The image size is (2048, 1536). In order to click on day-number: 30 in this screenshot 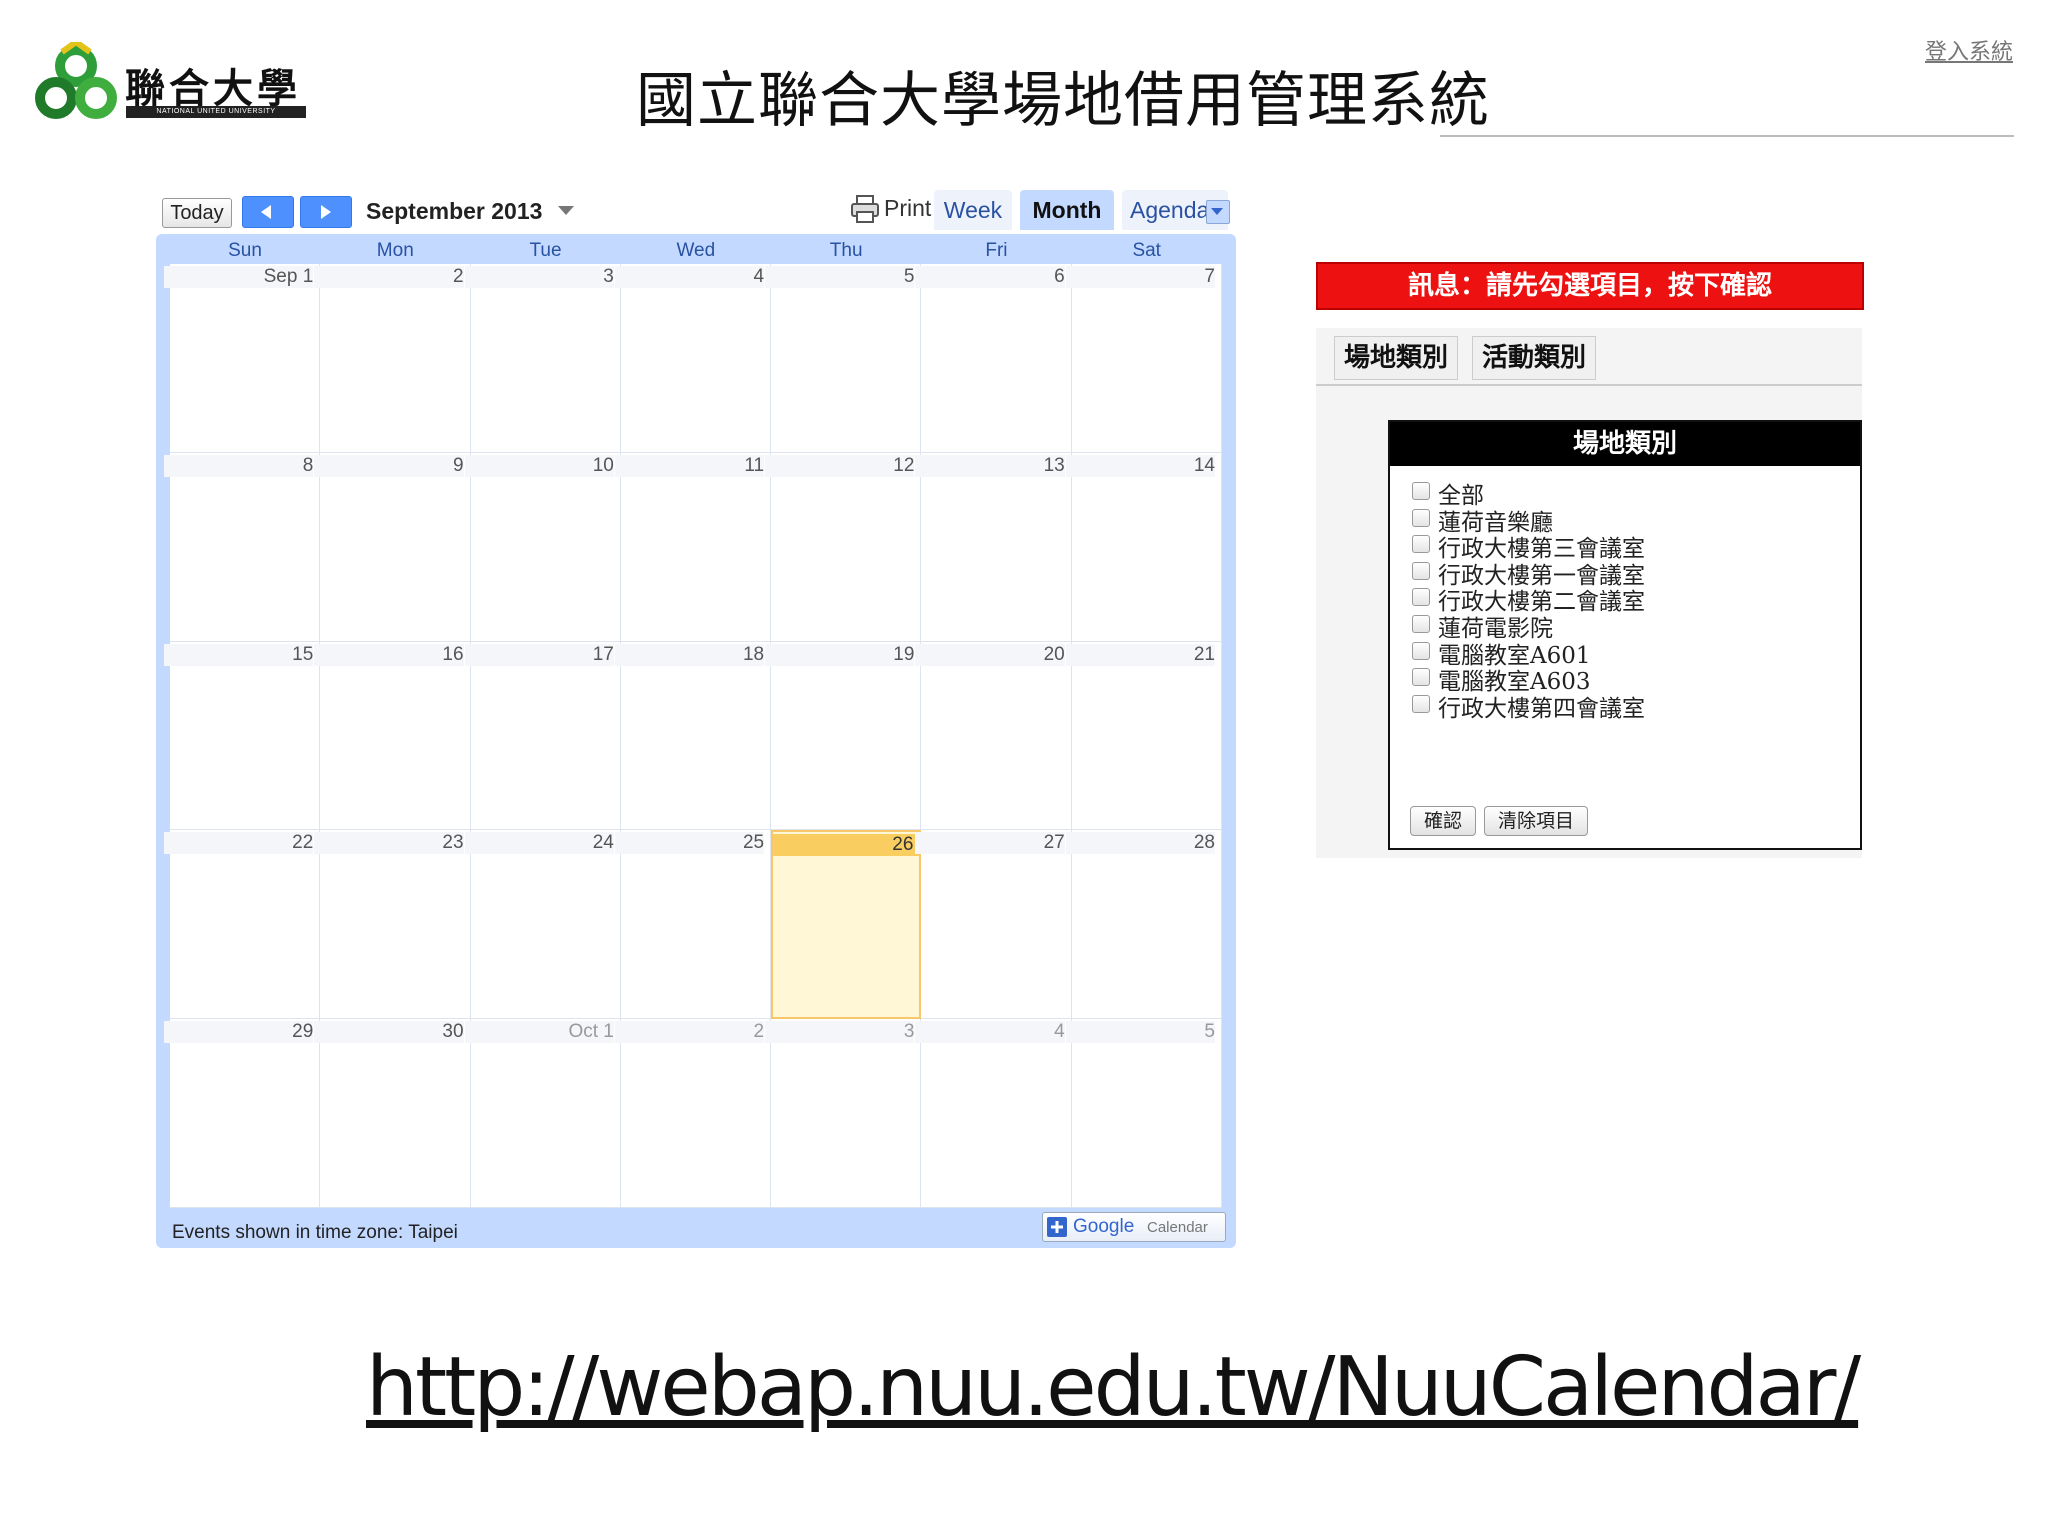, I will do `click(389, 1032)`.